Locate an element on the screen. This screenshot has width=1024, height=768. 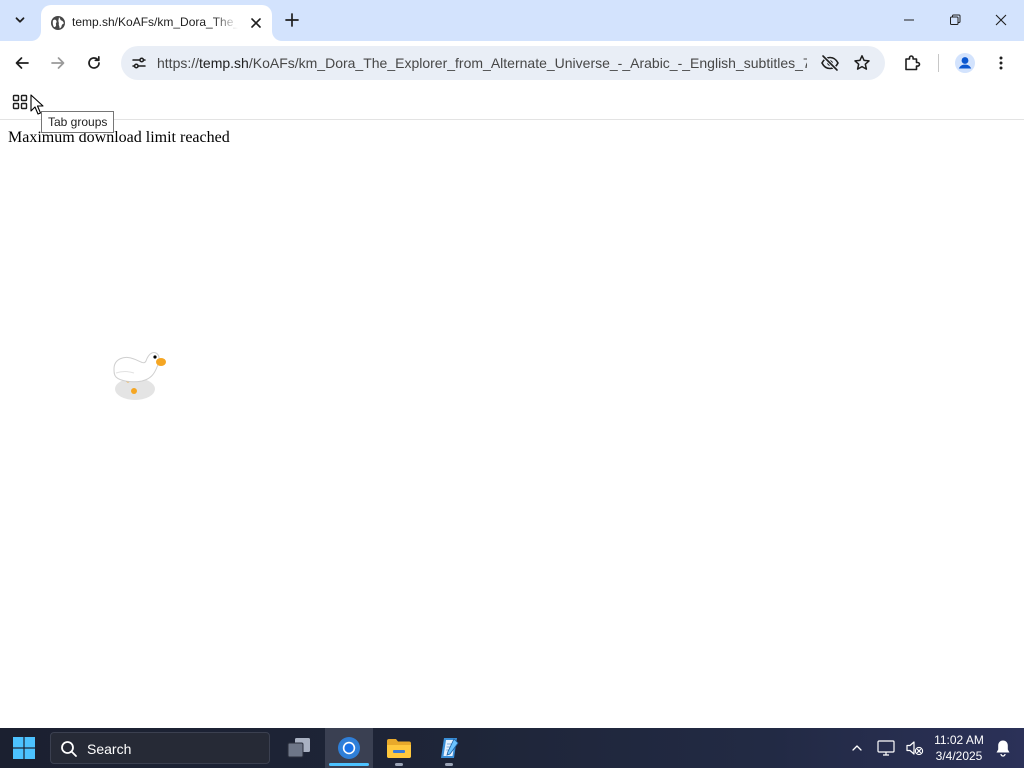
arrow-right-icon is located at coordinates (58, 63).